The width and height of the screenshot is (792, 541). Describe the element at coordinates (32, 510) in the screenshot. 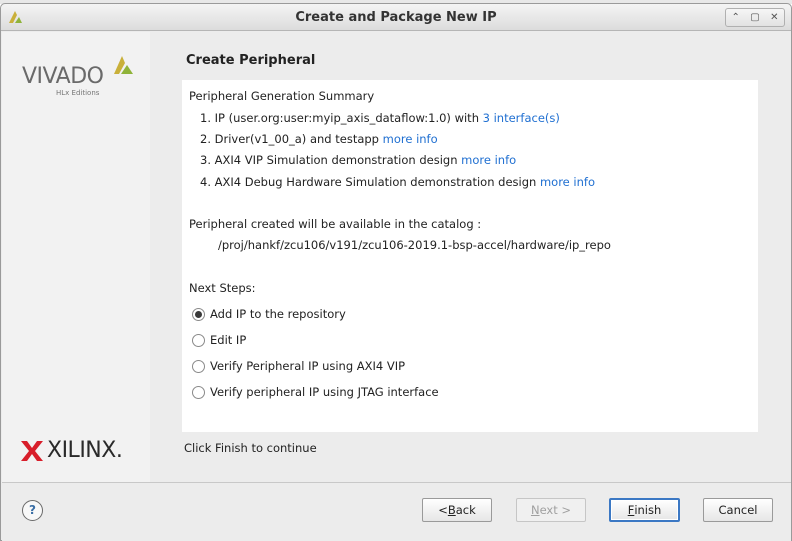

I see `help-button: ?` at that location.